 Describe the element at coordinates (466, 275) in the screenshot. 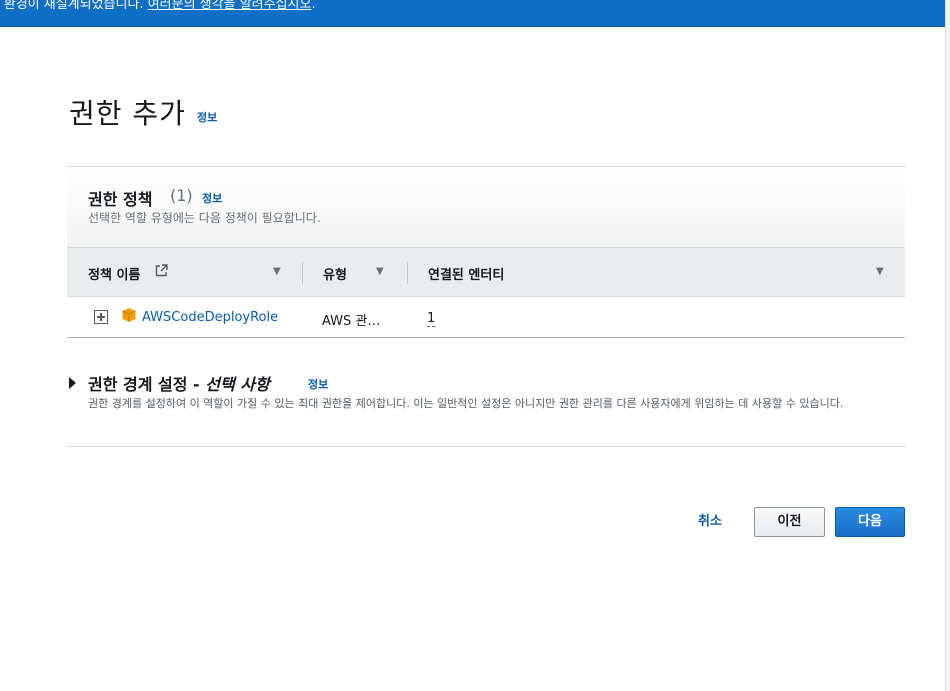

I see `column-label: 연결된 엔터티` at that location.